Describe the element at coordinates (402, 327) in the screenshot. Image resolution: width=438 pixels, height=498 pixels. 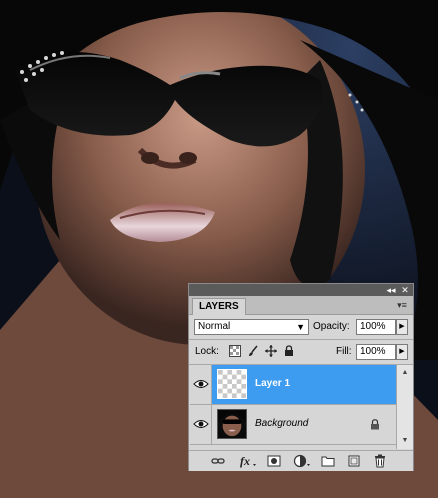
I see `opacity-slider-button: ▶` at that location.